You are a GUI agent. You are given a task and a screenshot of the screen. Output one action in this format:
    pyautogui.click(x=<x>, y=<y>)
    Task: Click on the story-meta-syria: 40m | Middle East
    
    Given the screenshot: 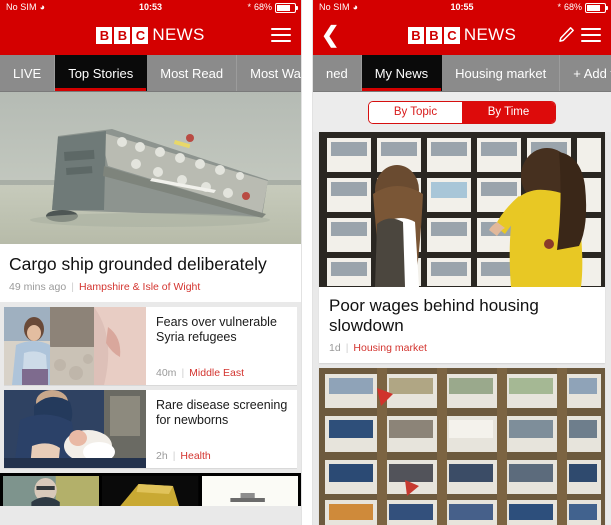 What is the action you would take?
    pyautogui.click(x=222, y=373)
    